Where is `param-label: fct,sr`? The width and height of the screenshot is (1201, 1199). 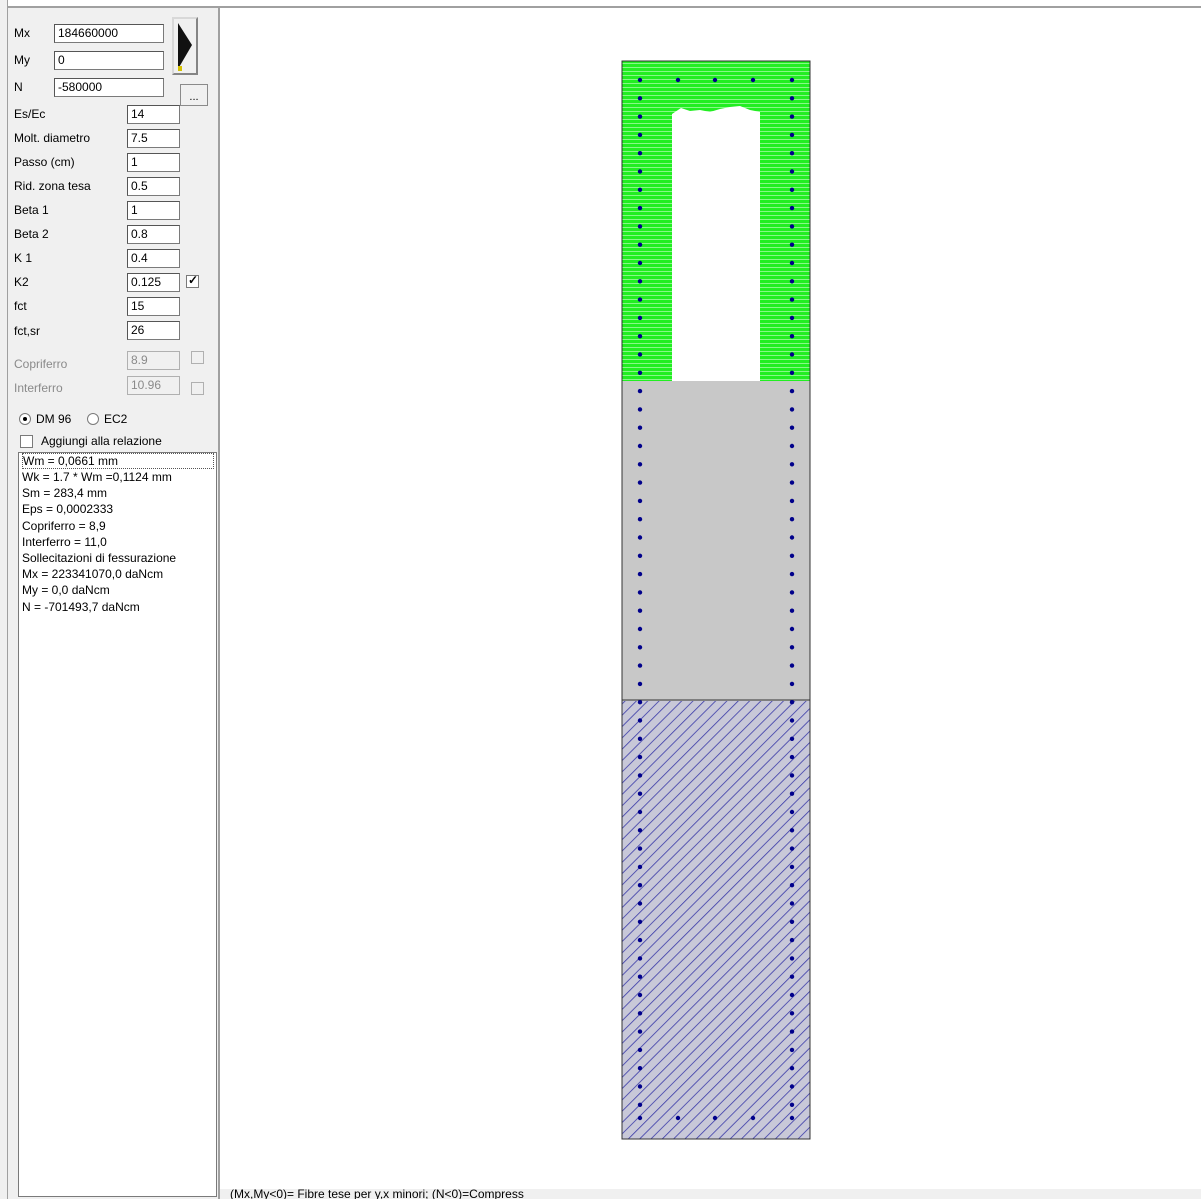 param-label: fct,sr is located at coordinates (27, 331).